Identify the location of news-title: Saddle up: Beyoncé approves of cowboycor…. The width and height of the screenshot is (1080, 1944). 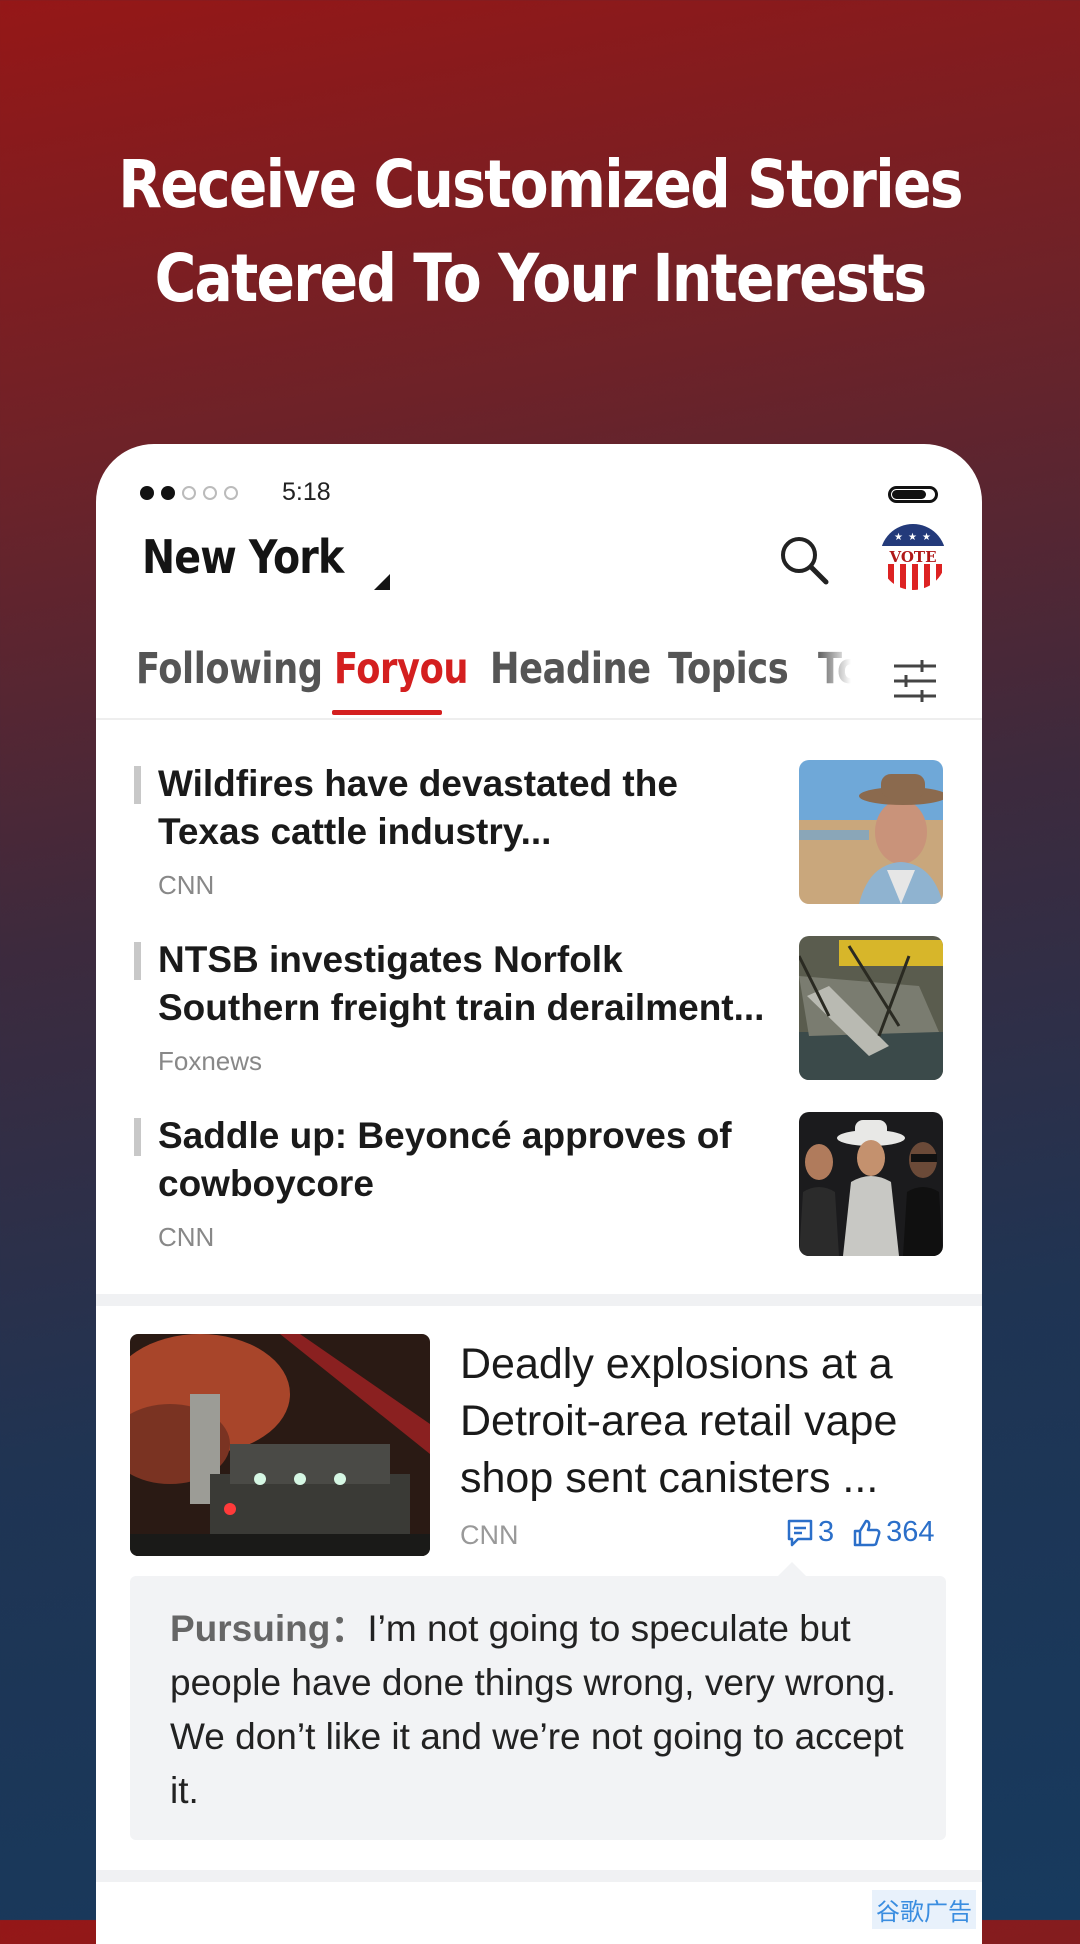
(445, 1159).